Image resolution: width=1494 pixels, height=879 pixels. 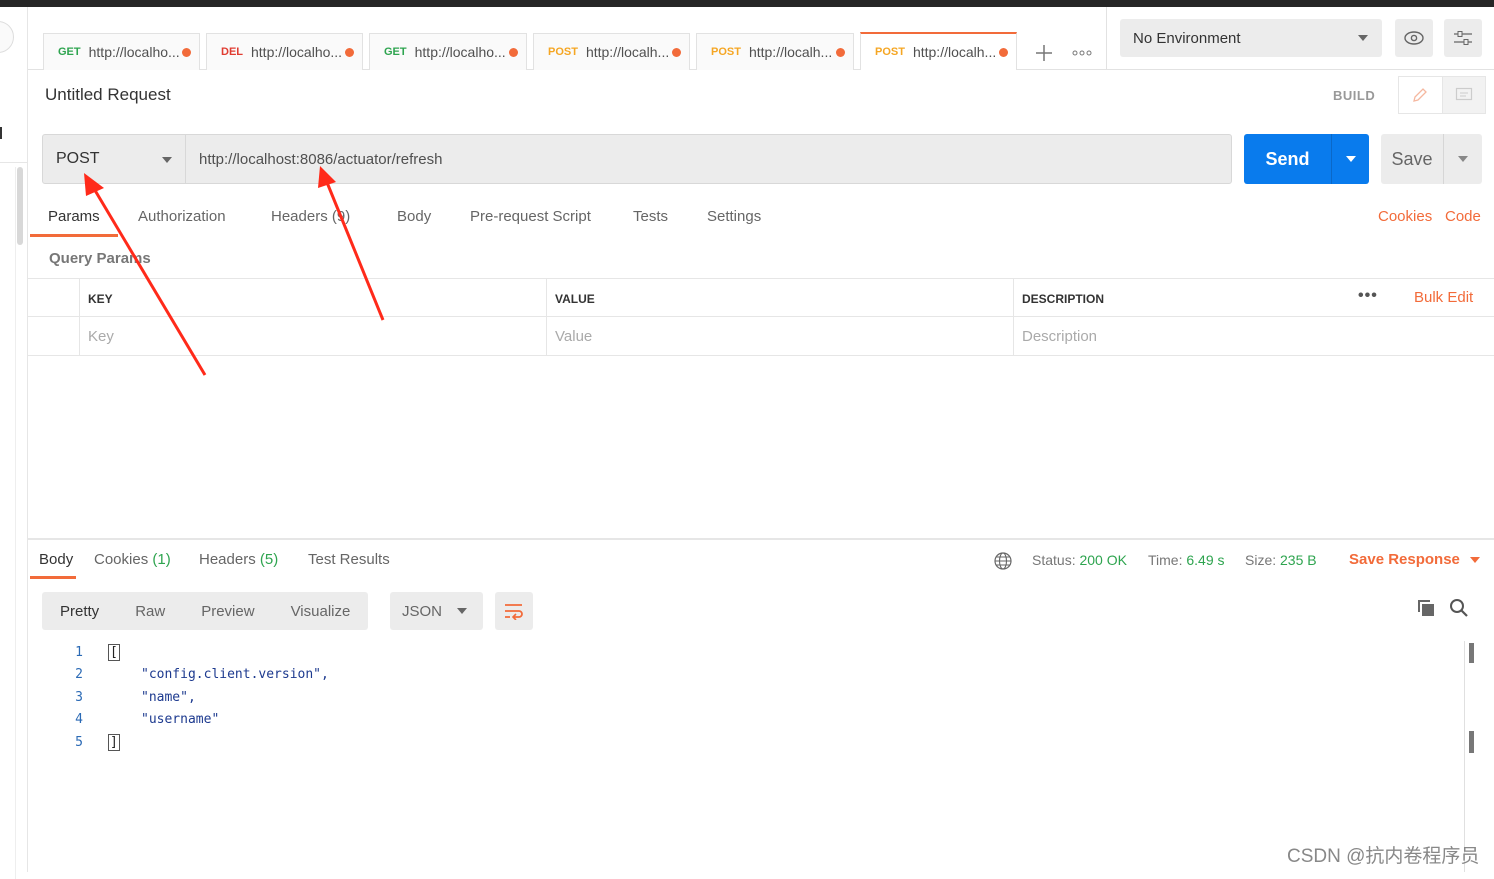 What do you see at coordinates (321, 159) in the screenshot?
I see `url-value: http://localhost:8086/actuator/refresh` at bounding box center [321, 159].